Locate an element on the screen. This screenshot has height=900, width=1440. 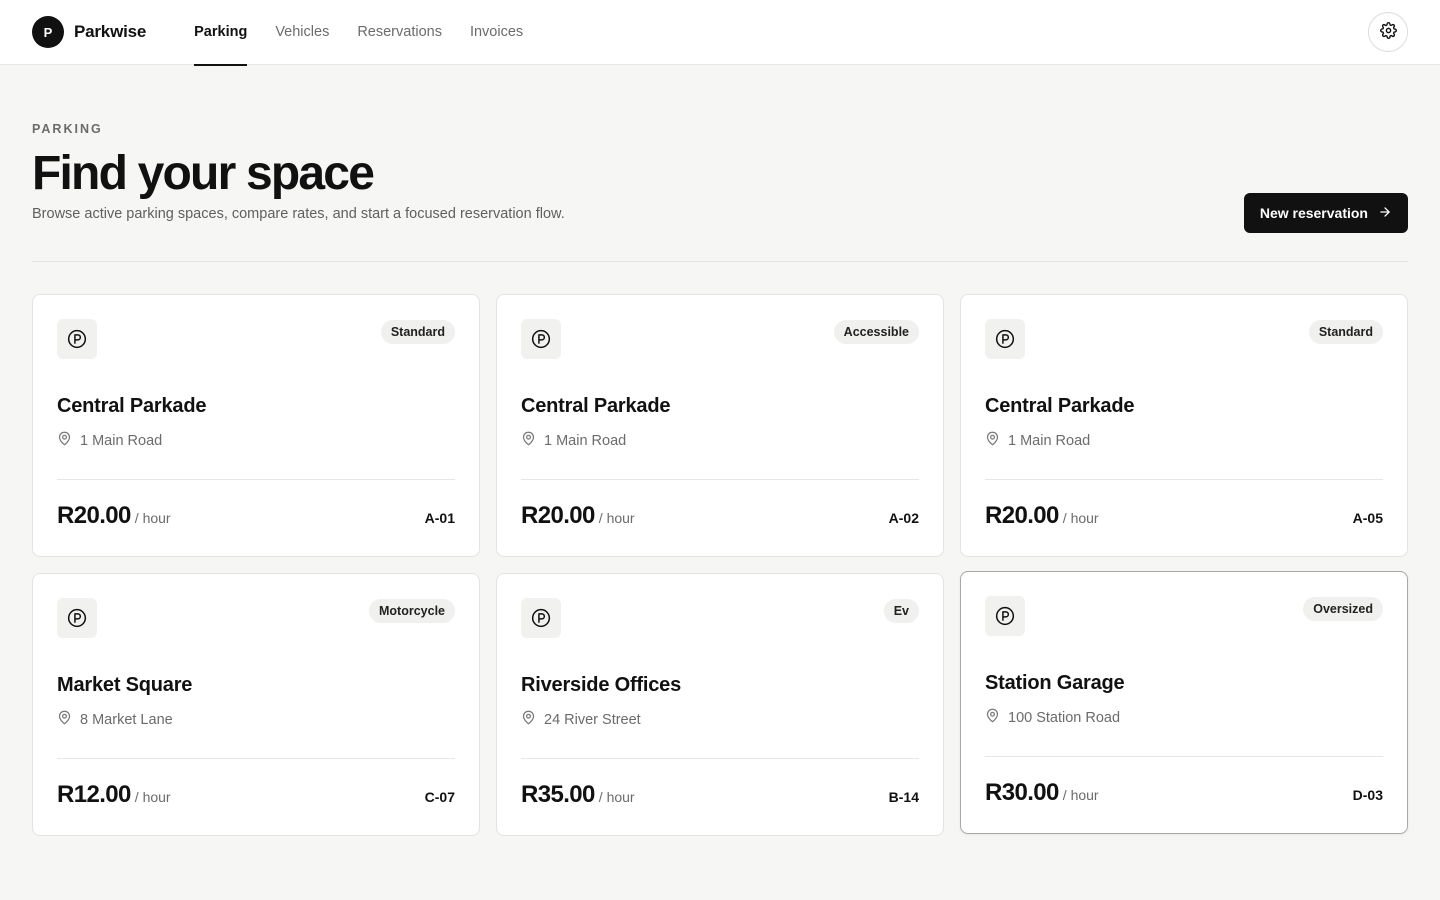
page-eyebrow: PARKING is located at coordinates (67, 129).